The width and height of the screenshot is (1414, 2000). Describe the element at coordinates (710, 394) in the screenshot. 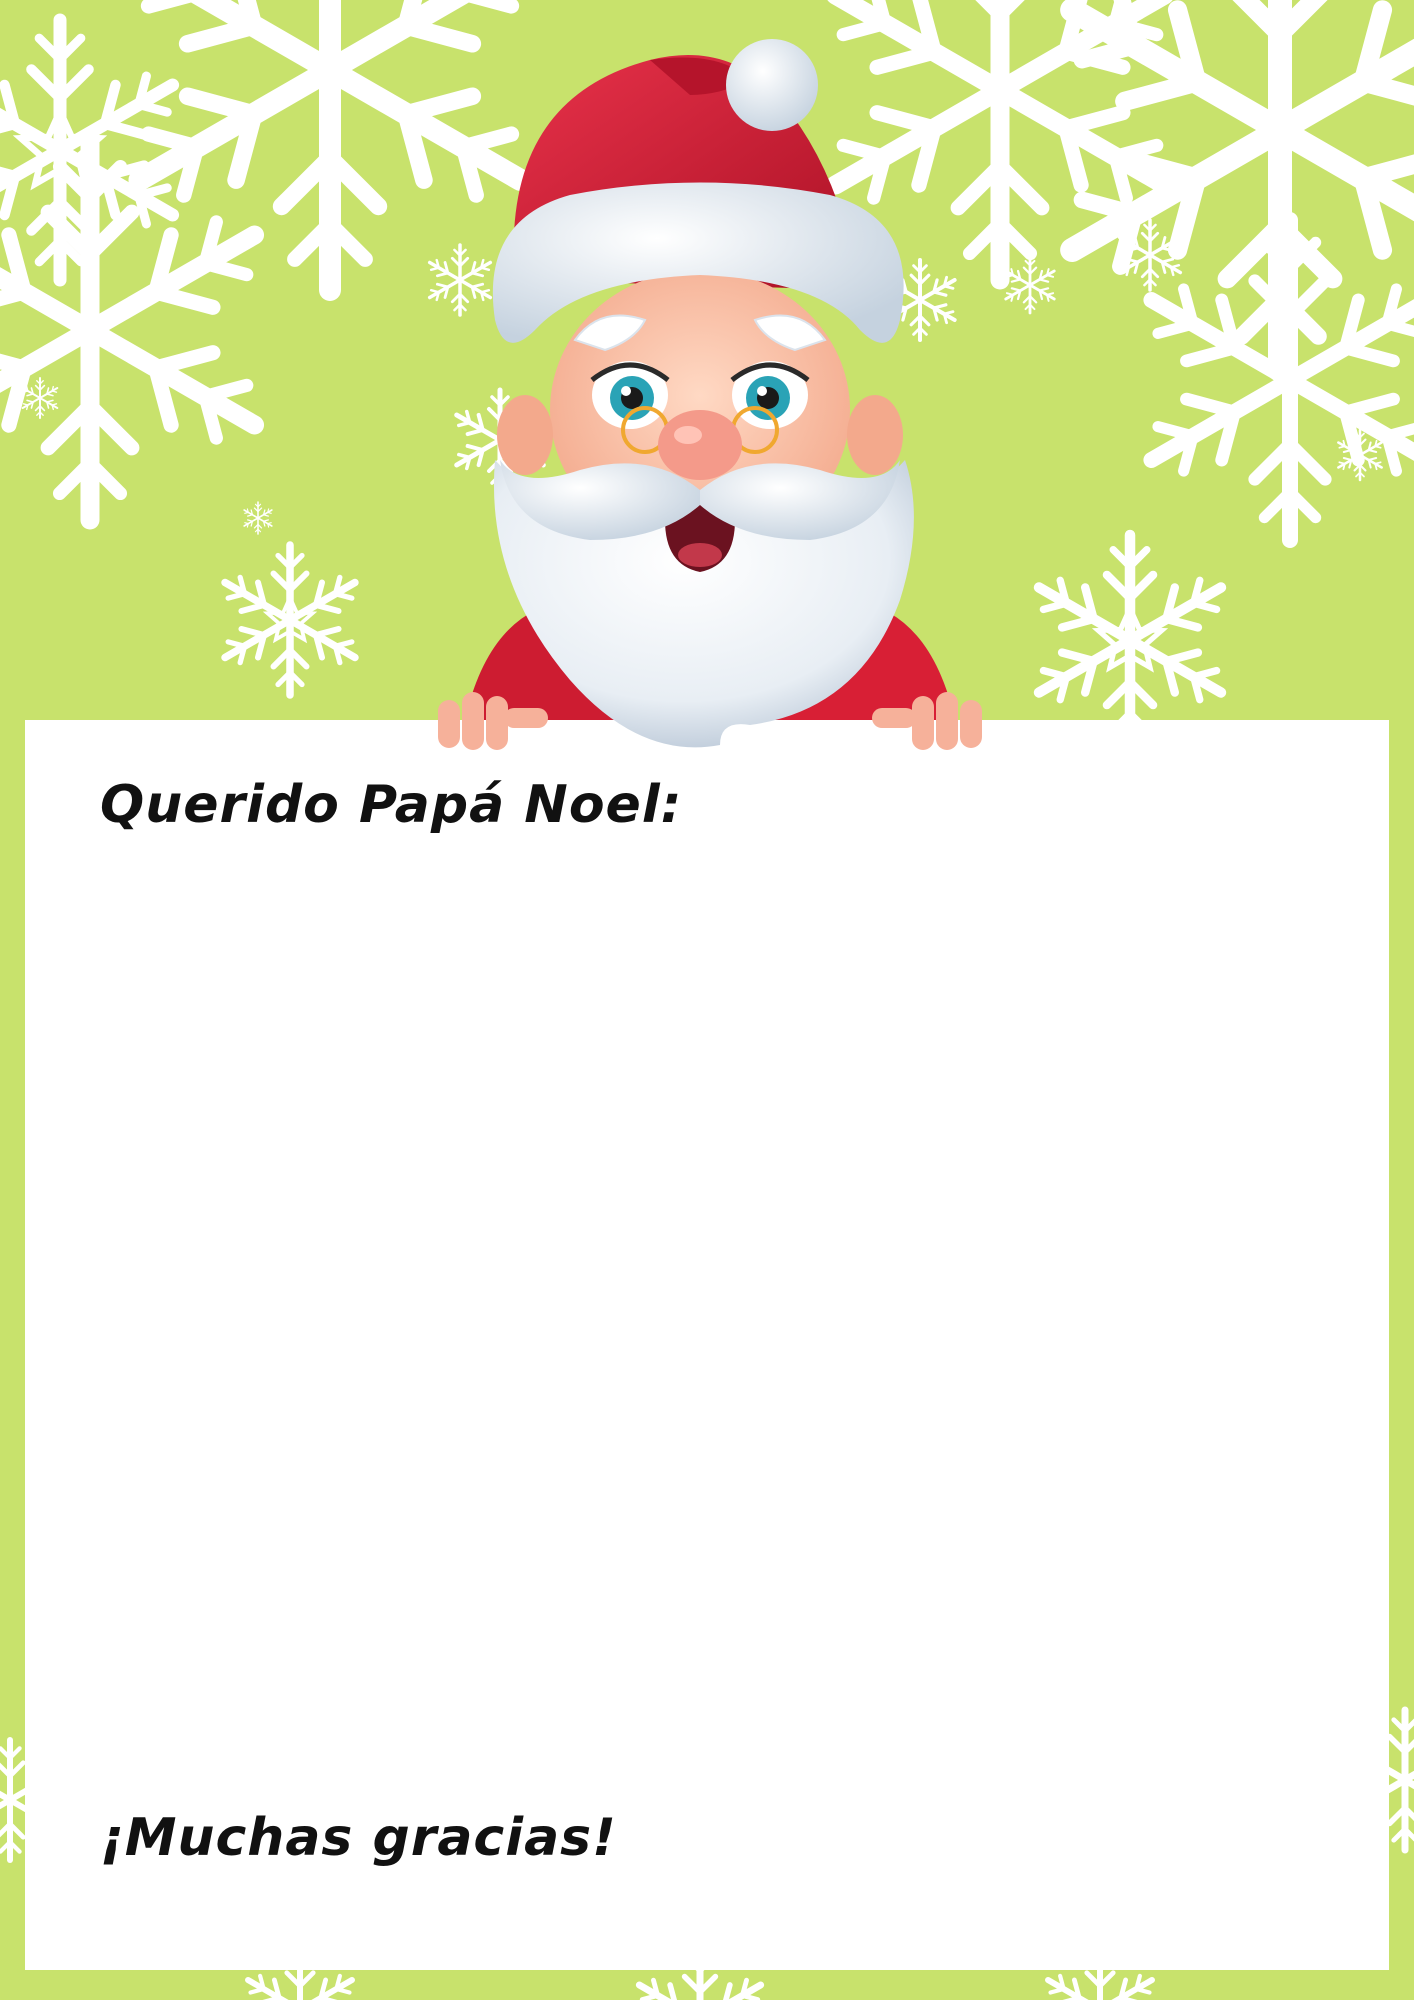

I see `santa-claus-illustration` at that location.